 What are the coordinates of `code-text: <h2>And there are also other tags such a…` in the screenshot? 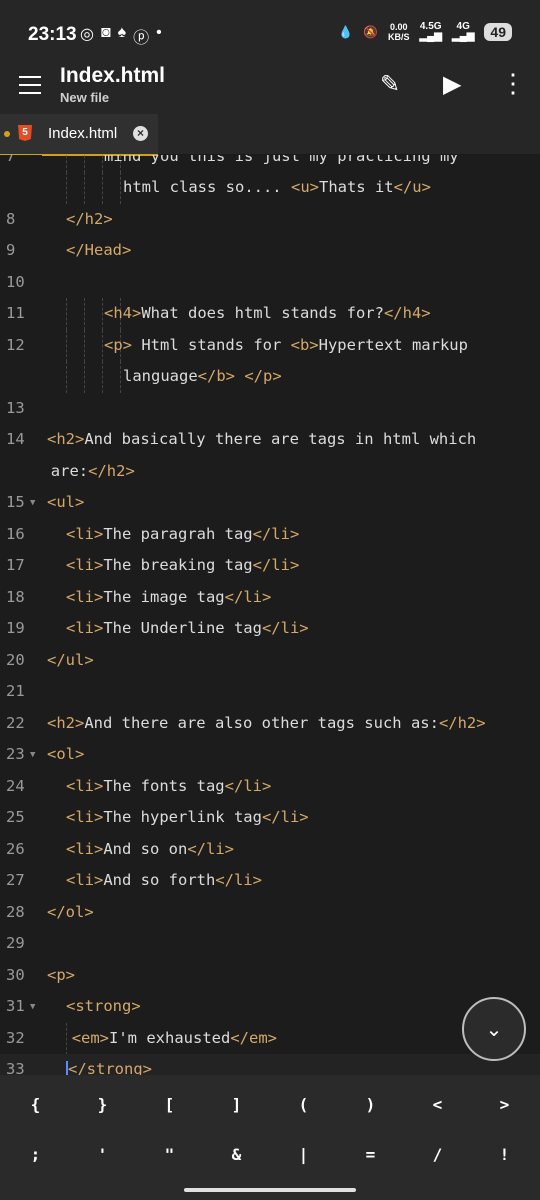 It's located at (266, 723).